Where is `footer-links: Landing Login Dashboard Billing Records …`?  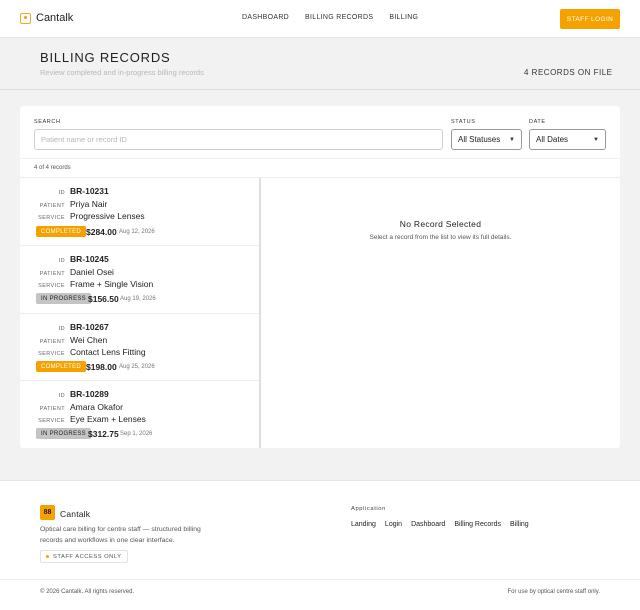 footer-links: Landing Login Dashboard Billing Records … is located at coordinates (440, 524).